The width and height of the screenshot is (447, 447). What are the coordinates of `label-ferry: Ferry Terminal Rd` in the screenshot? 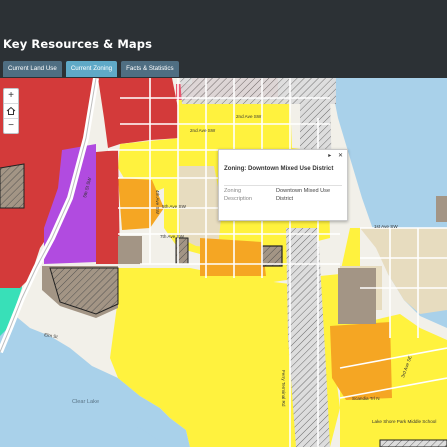 It's located at (283, 388).